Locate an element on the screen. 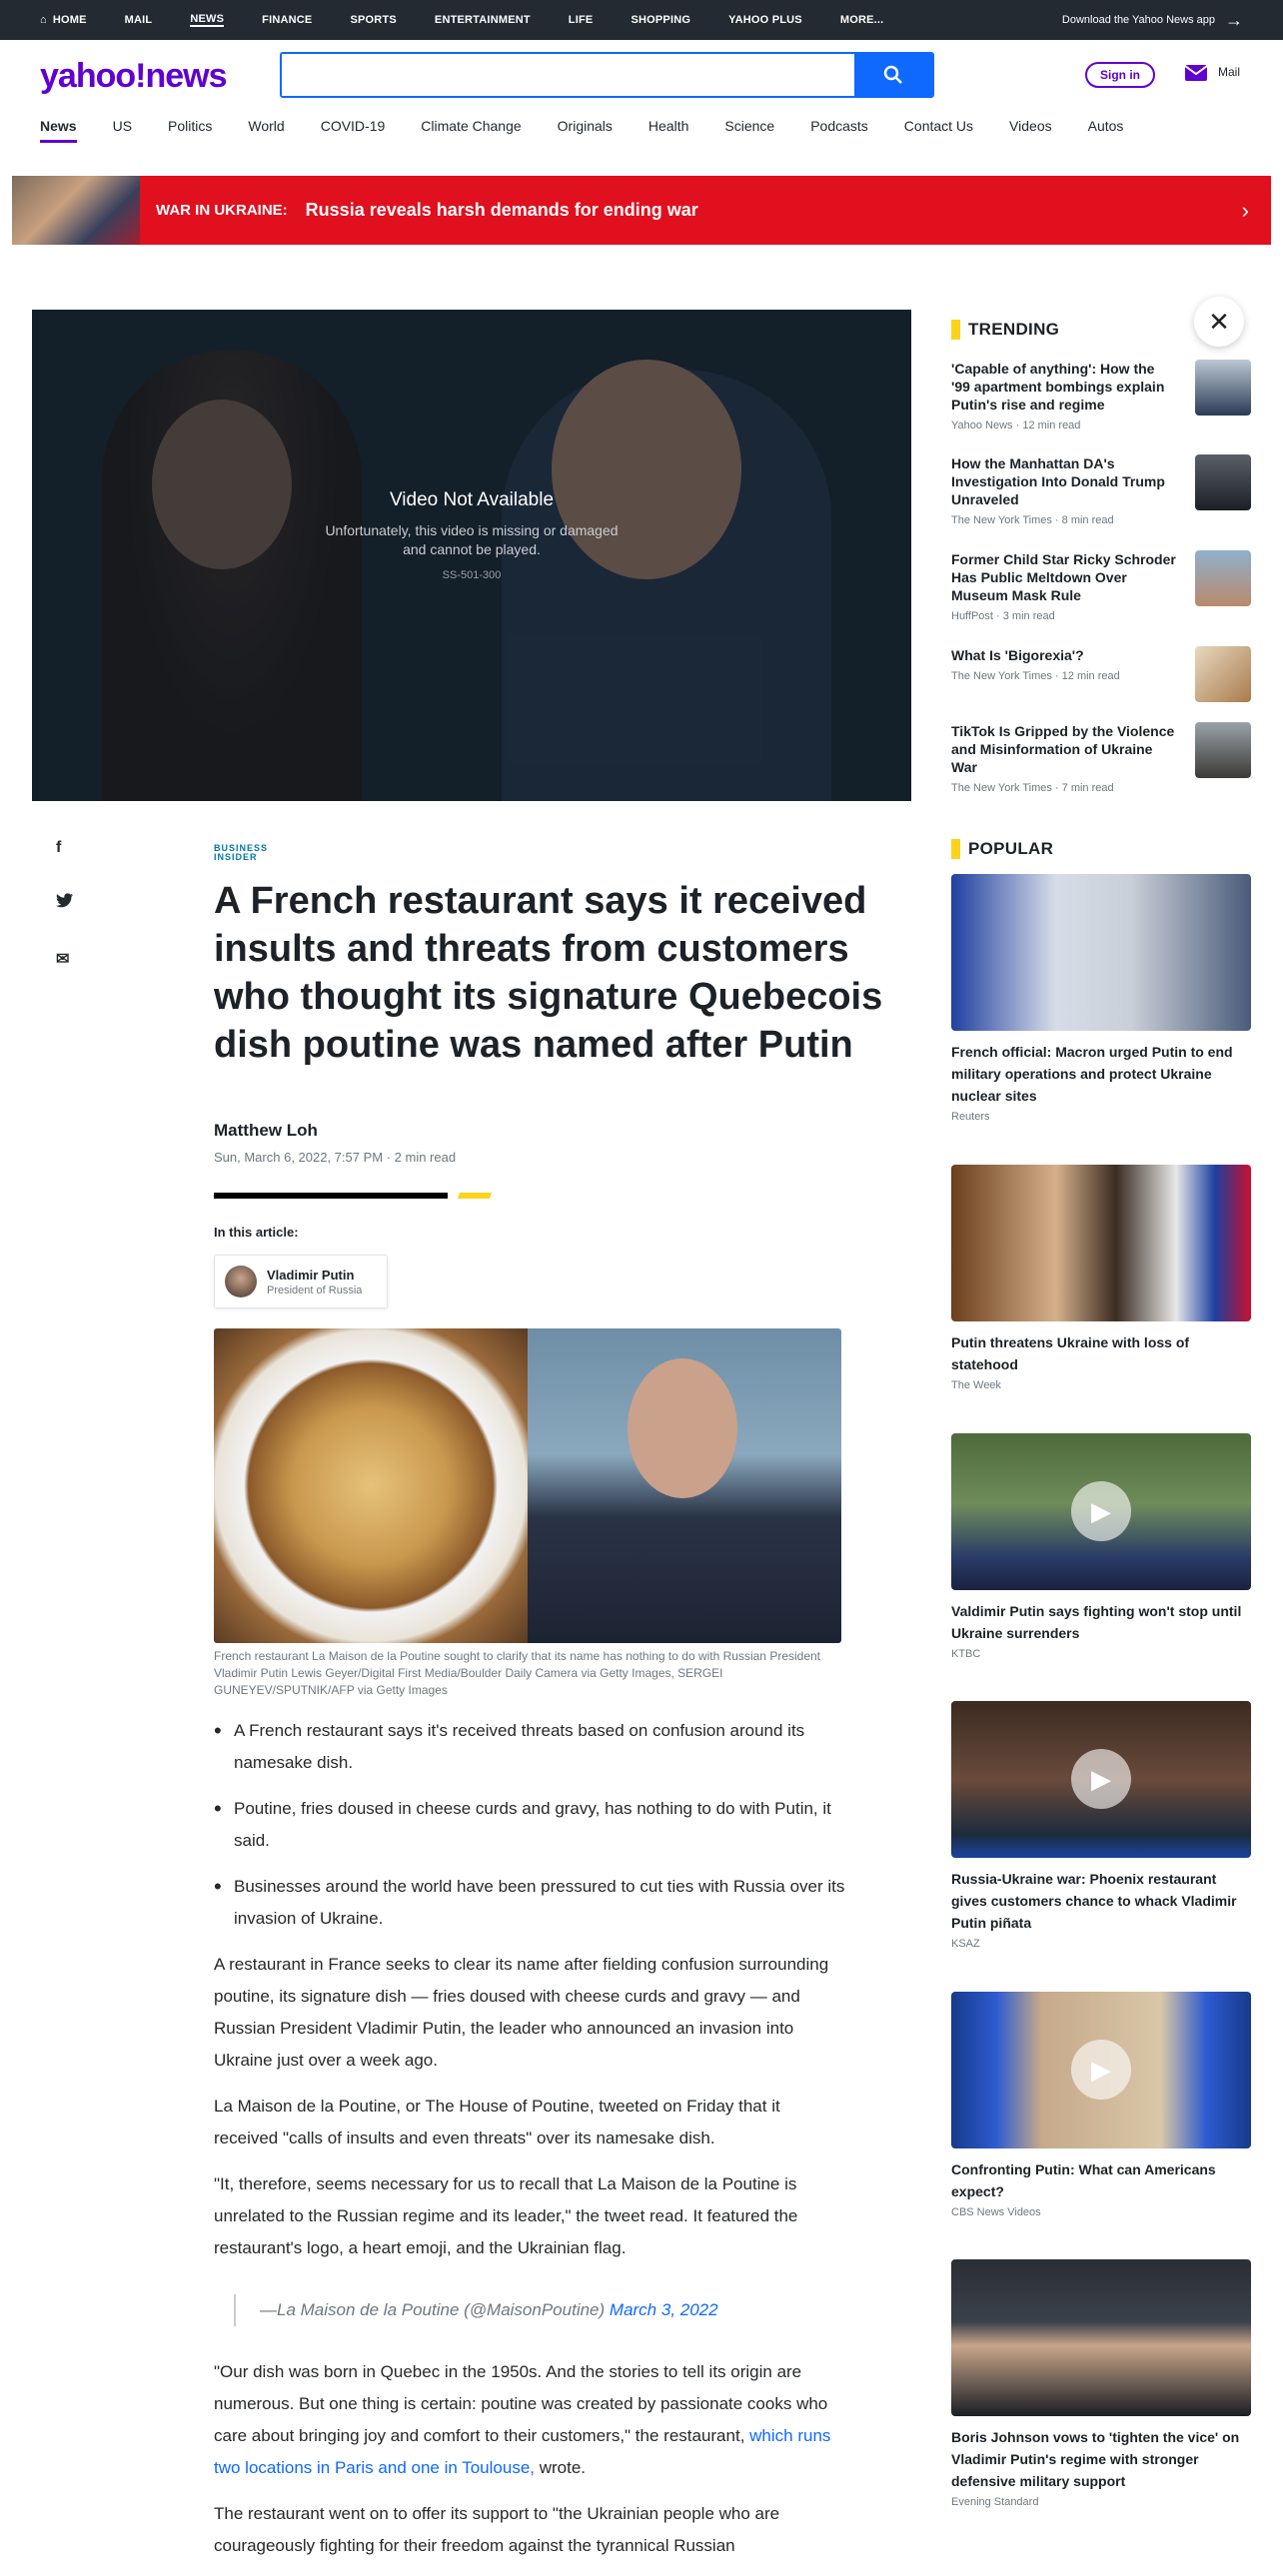 Image resolution: width=1283 pixels, height=2576 pixels. top-nav-entertainment: ENTERTAINMENT is located at coordinates (483, 20).